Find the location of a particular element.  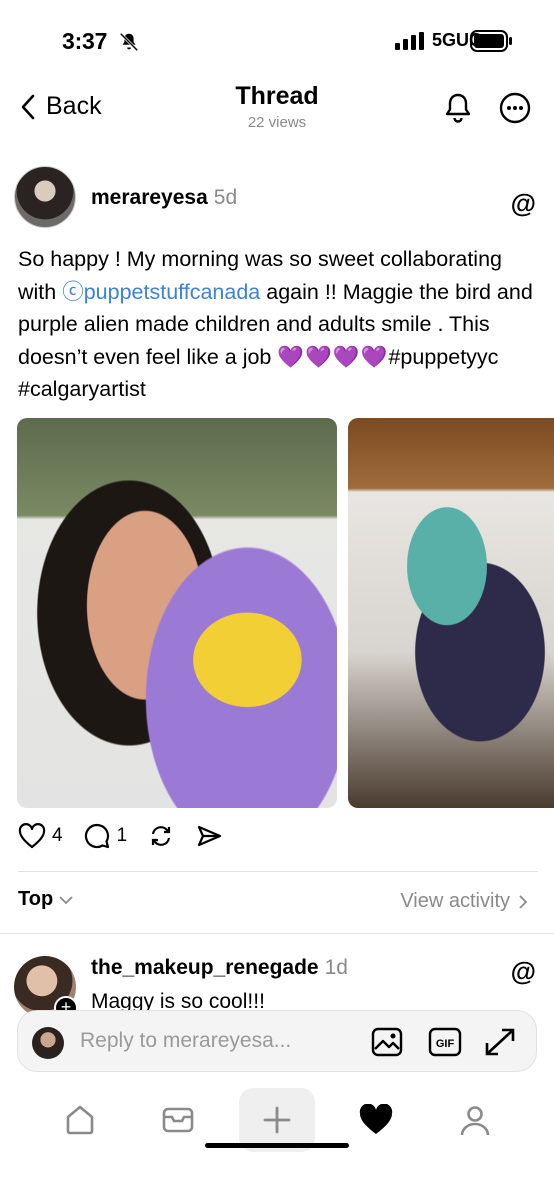

heart-icon is located at coordinates (32, 836).